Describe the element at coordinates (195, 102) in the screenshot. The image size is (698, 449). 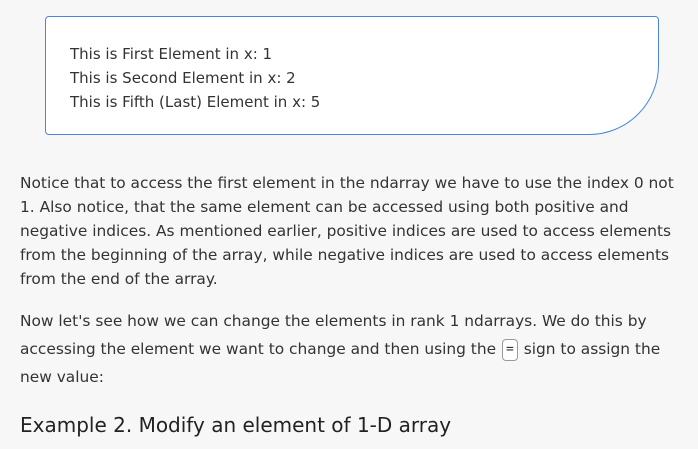
I see `output-line: This is Fifth (Last) Element in x: 5` at that location.